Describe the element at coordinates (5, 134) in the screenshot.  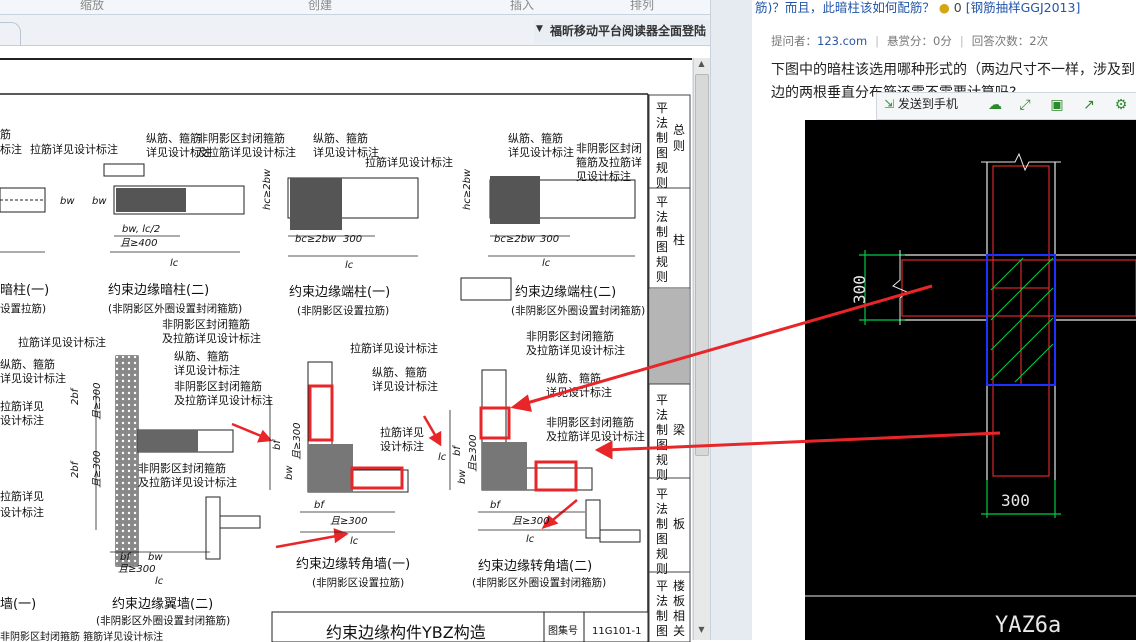
I see `top-label-0: 筋` at that location.